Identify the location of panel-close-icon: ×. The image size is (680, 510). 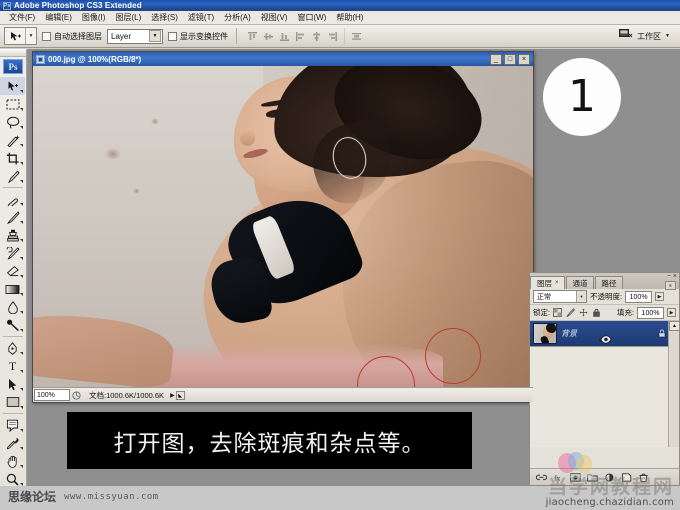
(675, 277).